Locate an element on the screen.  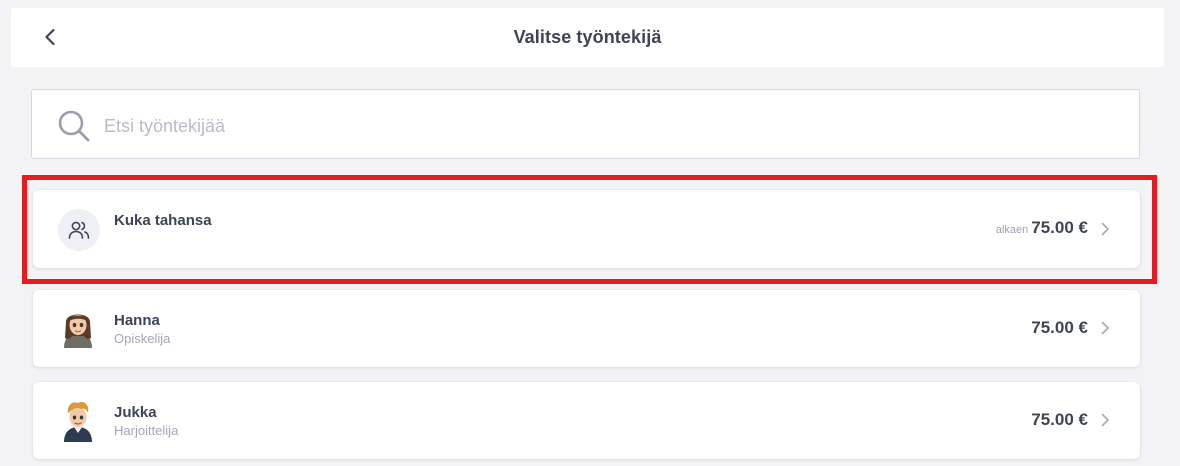
search-icon is located at coordinates (74, 126).